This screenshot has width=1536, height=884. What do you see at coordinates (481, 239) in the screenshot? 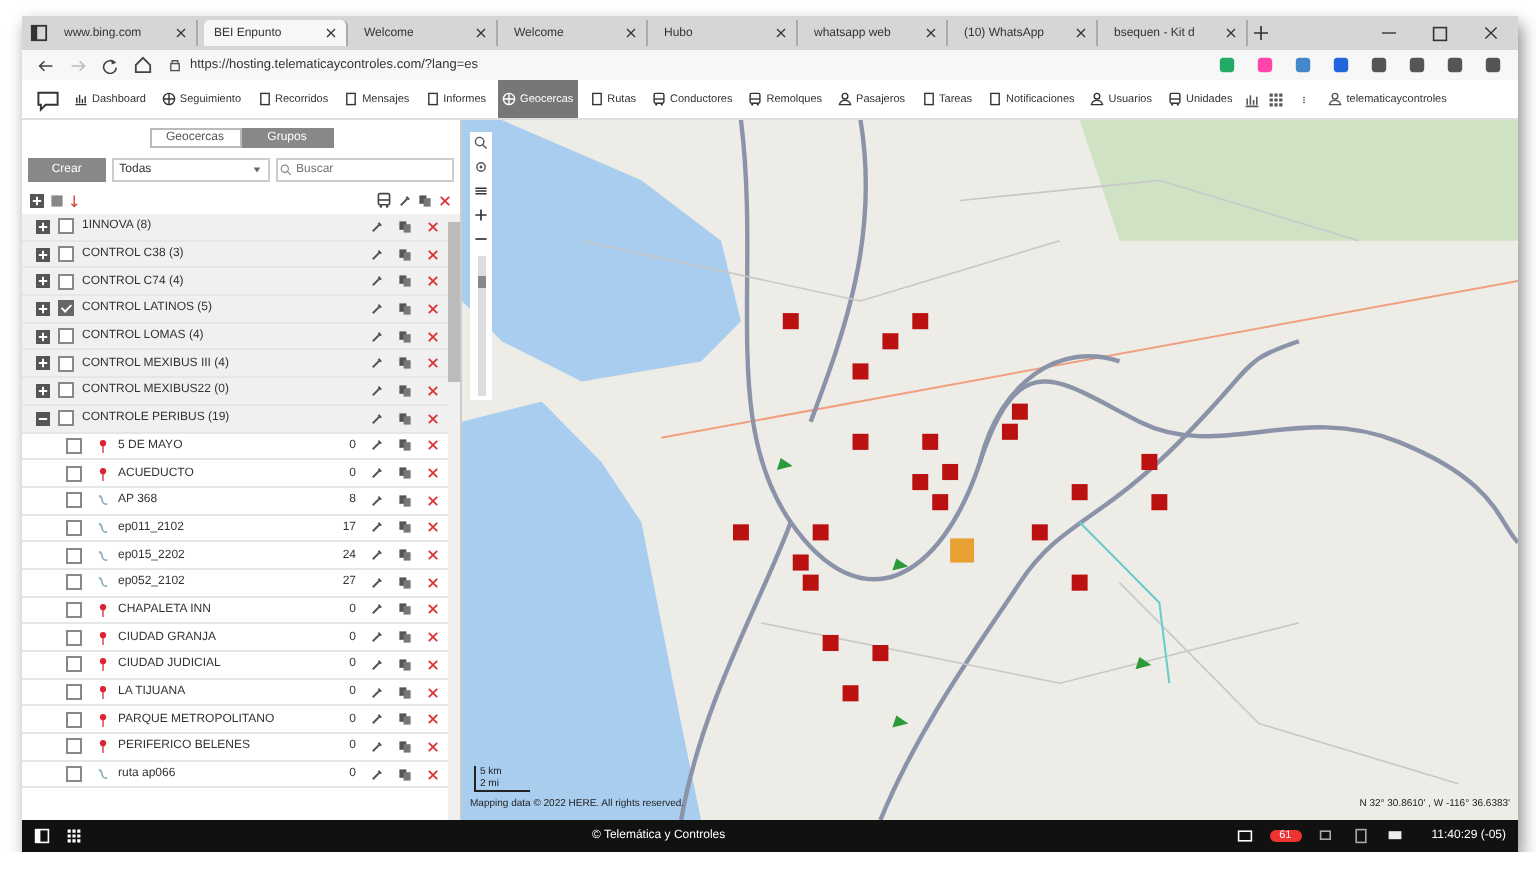
I see `zoom-out-icon` at bounding box center [481, 239].